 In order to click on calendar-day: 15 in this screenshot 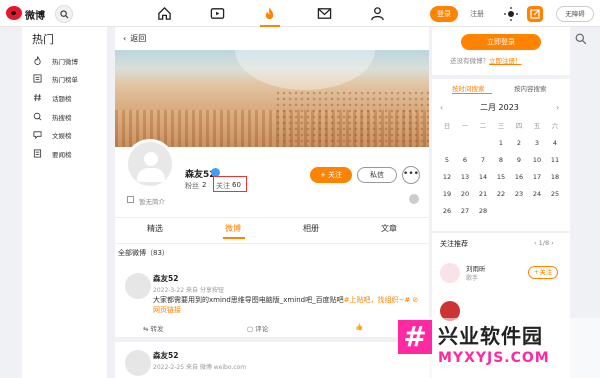, I will do `click(501, 177)`.